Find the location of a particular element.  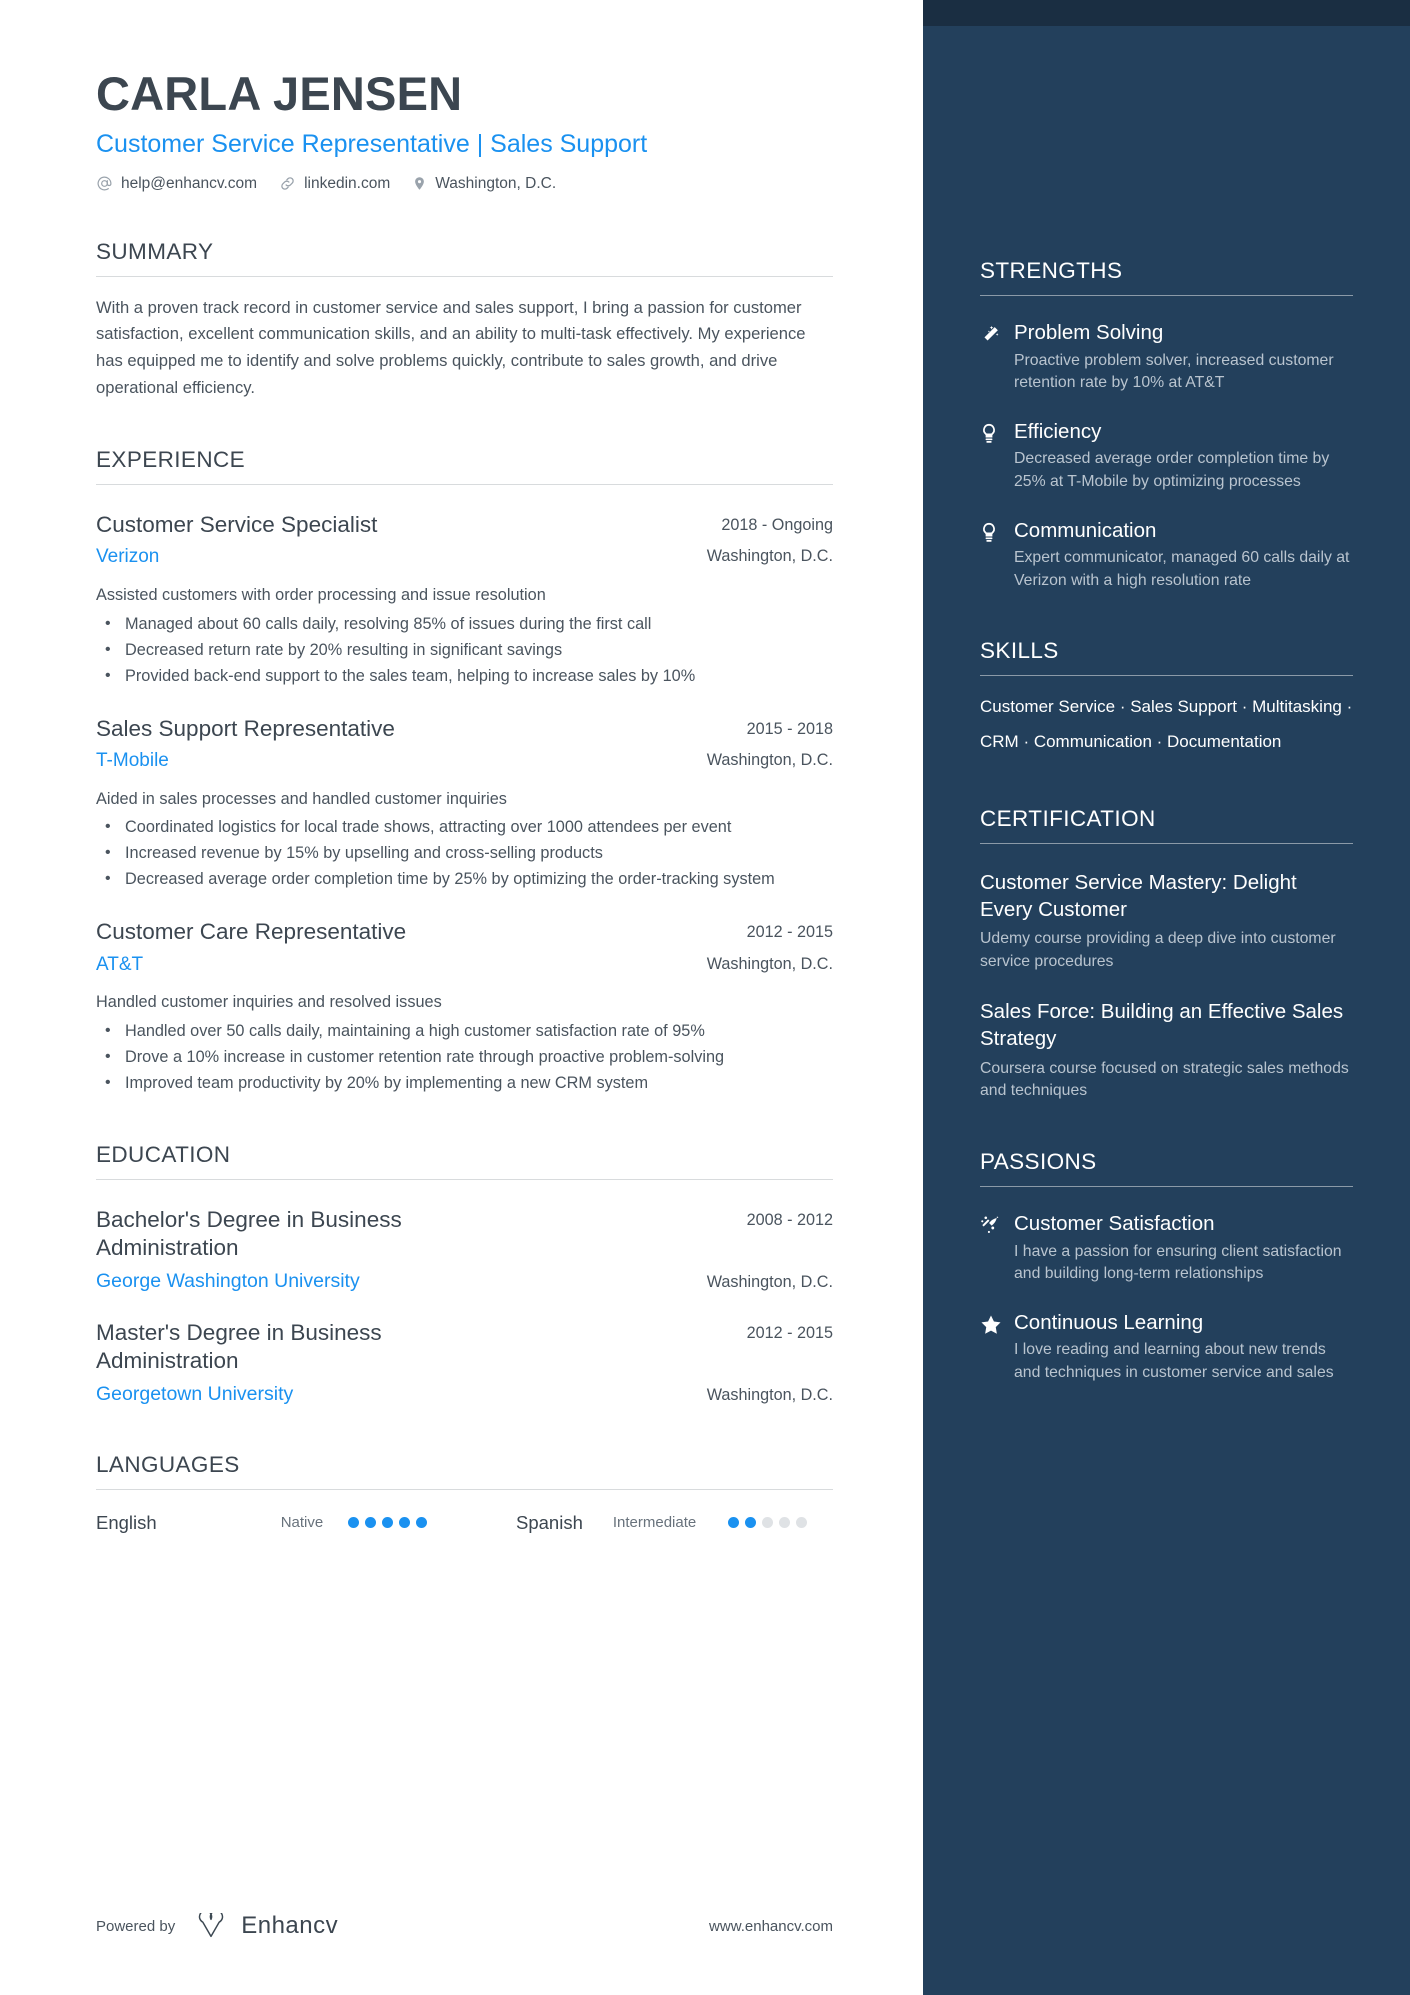

contact-email-text: help@enhancv.com is located at coordinates (189, 183).